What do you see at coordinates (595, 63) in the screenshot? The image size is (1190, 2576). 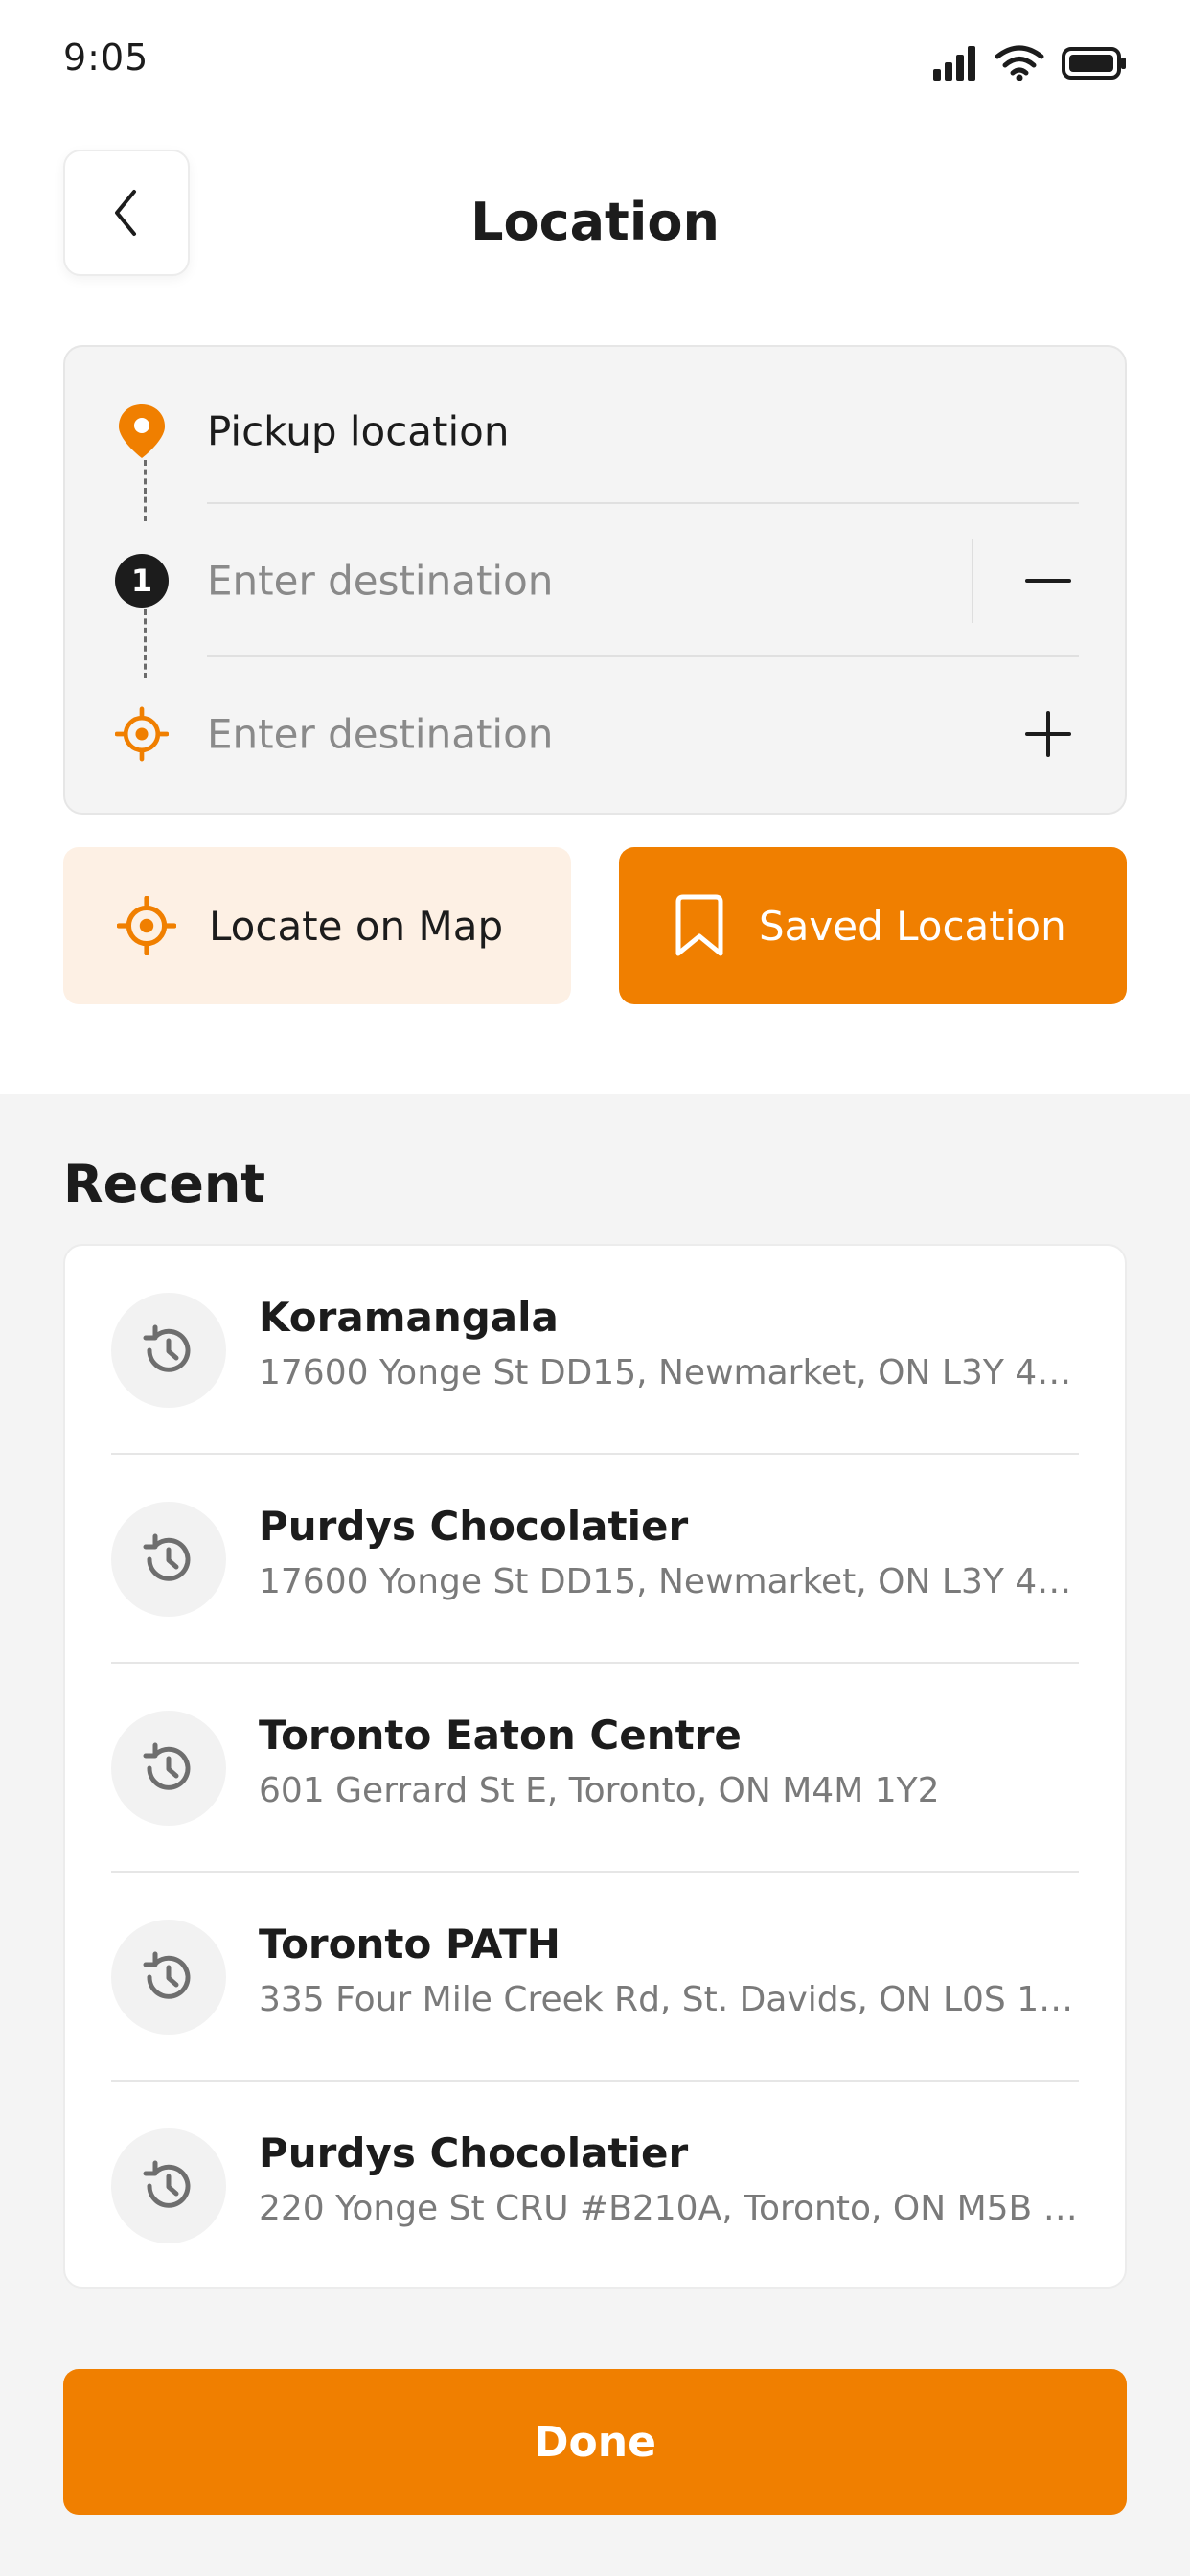 I see `status-bar: 9:05` at bounding box center [595, 63].